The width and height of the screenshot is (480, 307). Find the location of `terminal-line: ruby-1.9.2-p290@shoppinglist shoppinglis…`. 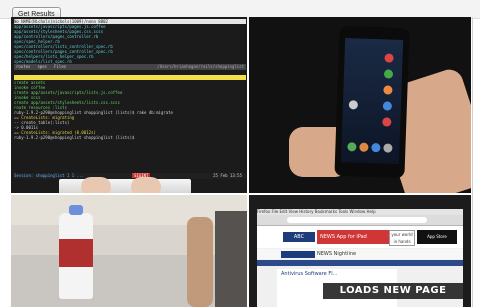

terminal-line: ruby-1.9.2-p290@shoppinglist shoppinglis… is located at coordinates (74, 137).